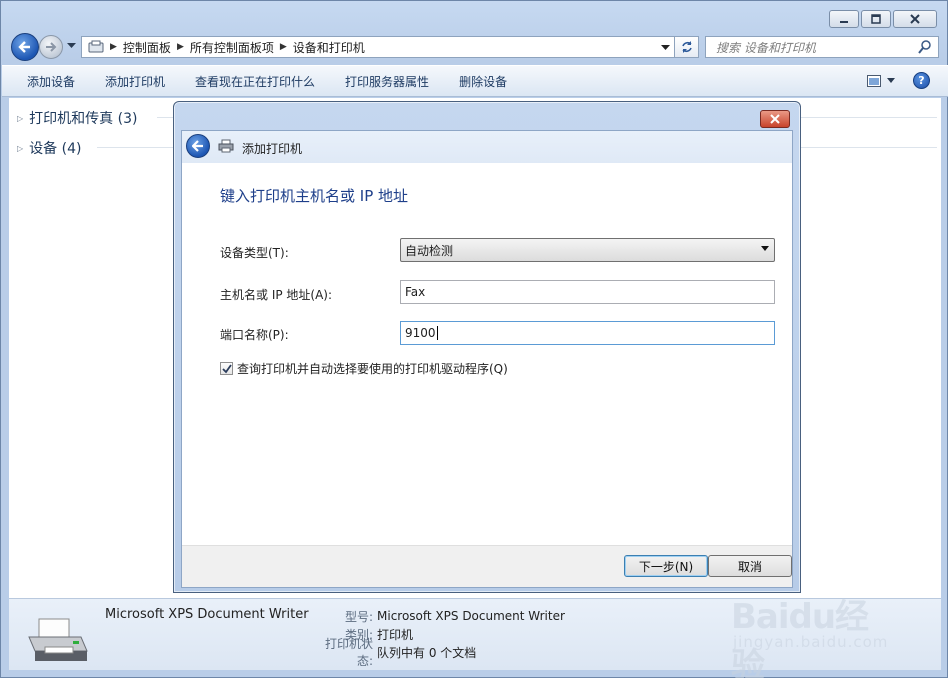 This screenshot has width=948, height=678. I want to click on back-button, so click(25, 47).